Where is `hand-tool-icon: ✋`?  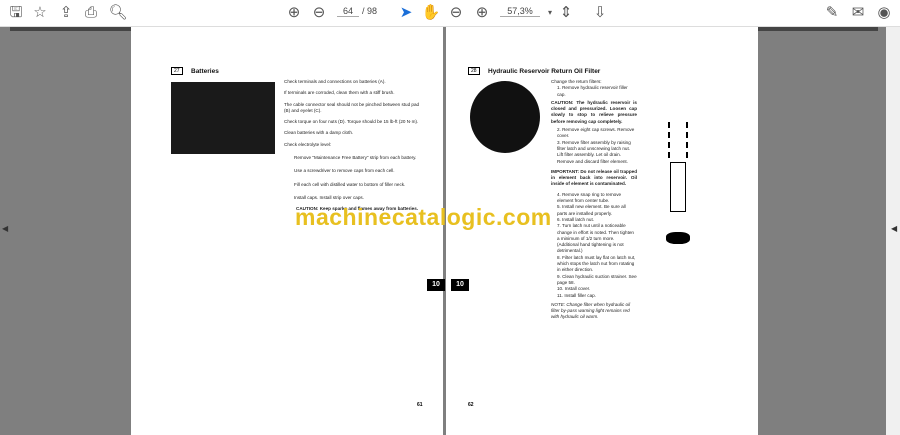
hand-tool-icon: ✋ is located at coordinates (431, 13).